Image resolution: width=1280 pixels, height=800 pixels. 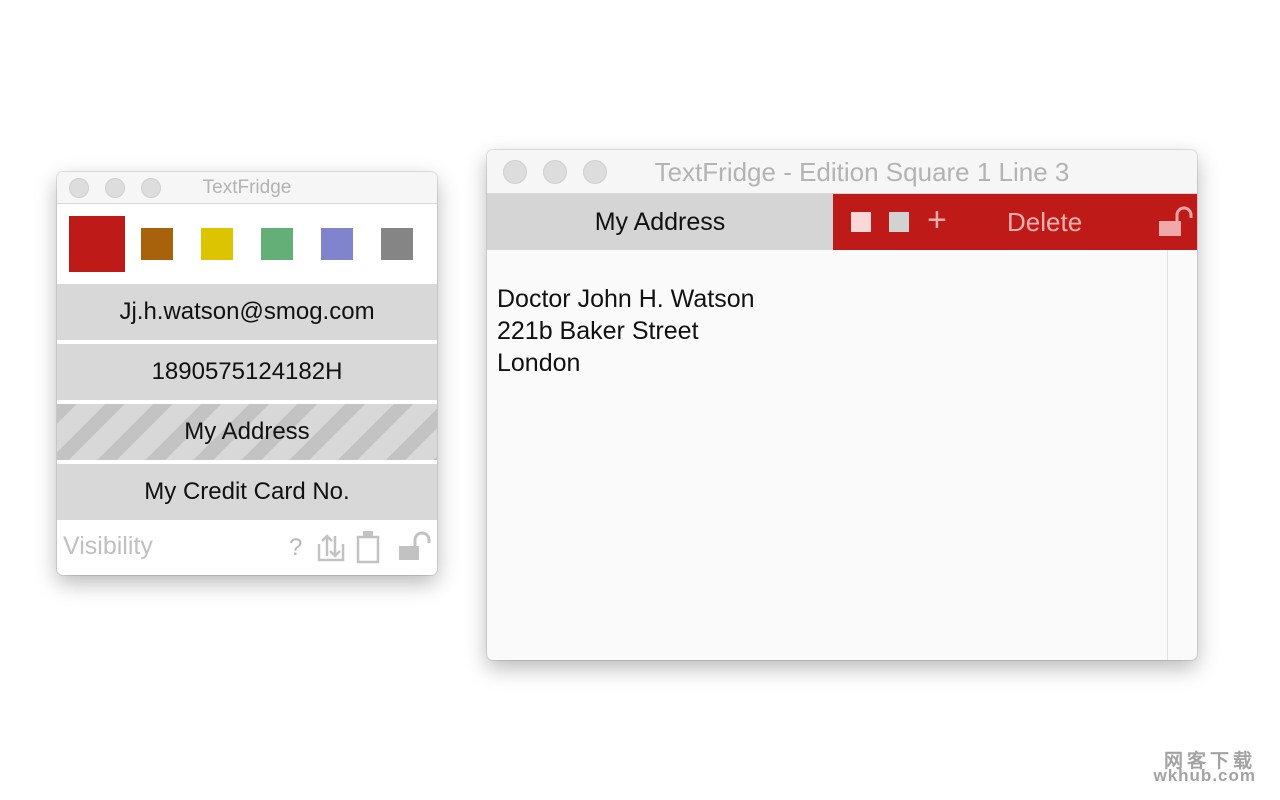 I want to click on item-title-label: My Address, so click(x=660, y=221).